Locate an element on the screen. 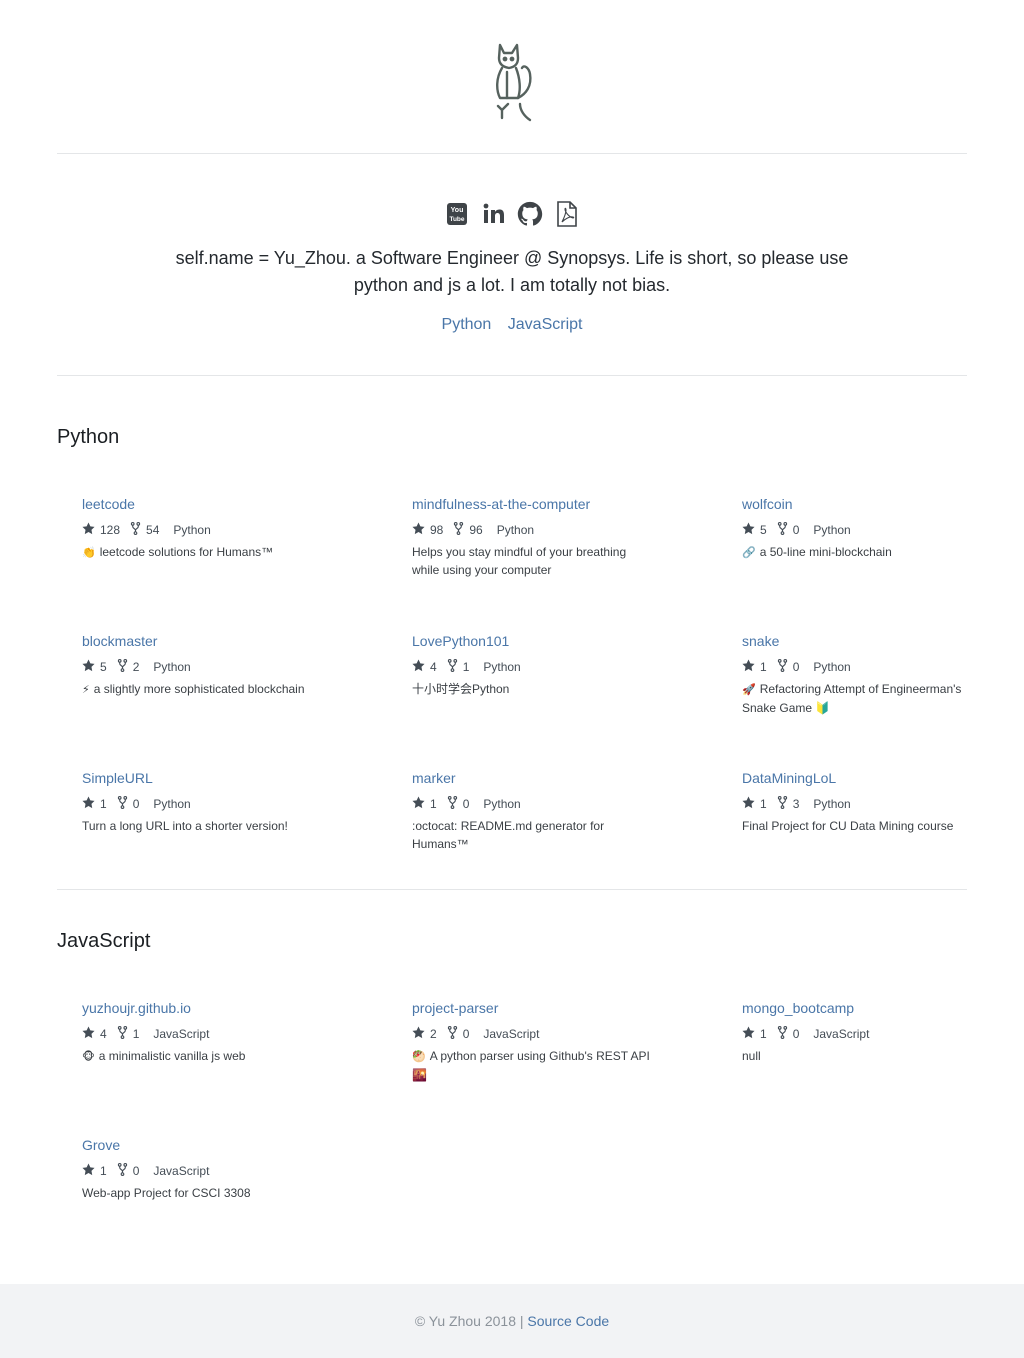 The width and height of the screenshot is (1024, 1358). repo-card: mongo_bootcamp 1 0 JavaScript null is located at coordinates (862, 1032).